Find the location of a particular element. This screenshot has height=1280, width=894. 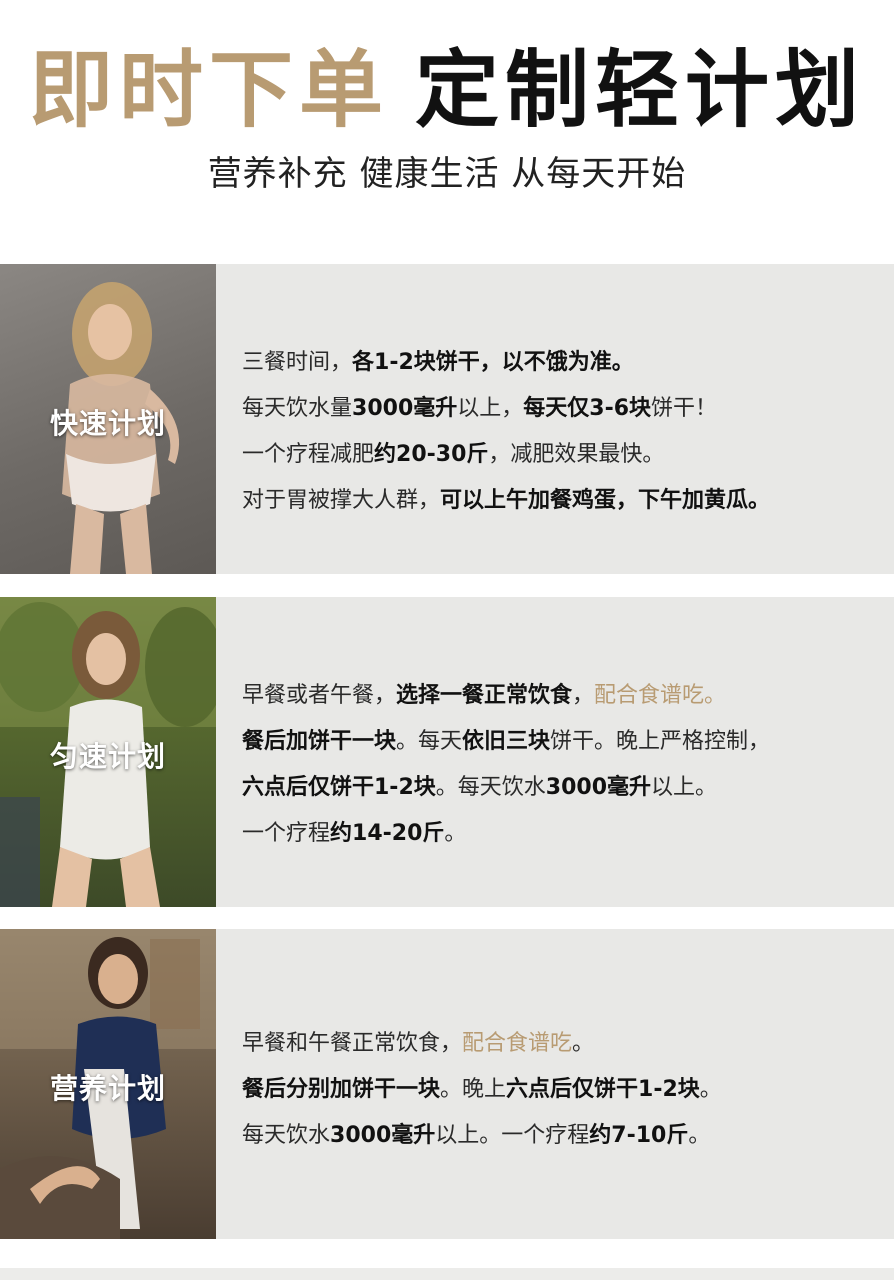

plain-text: 饼干！ is located at coordinates (684, 408).